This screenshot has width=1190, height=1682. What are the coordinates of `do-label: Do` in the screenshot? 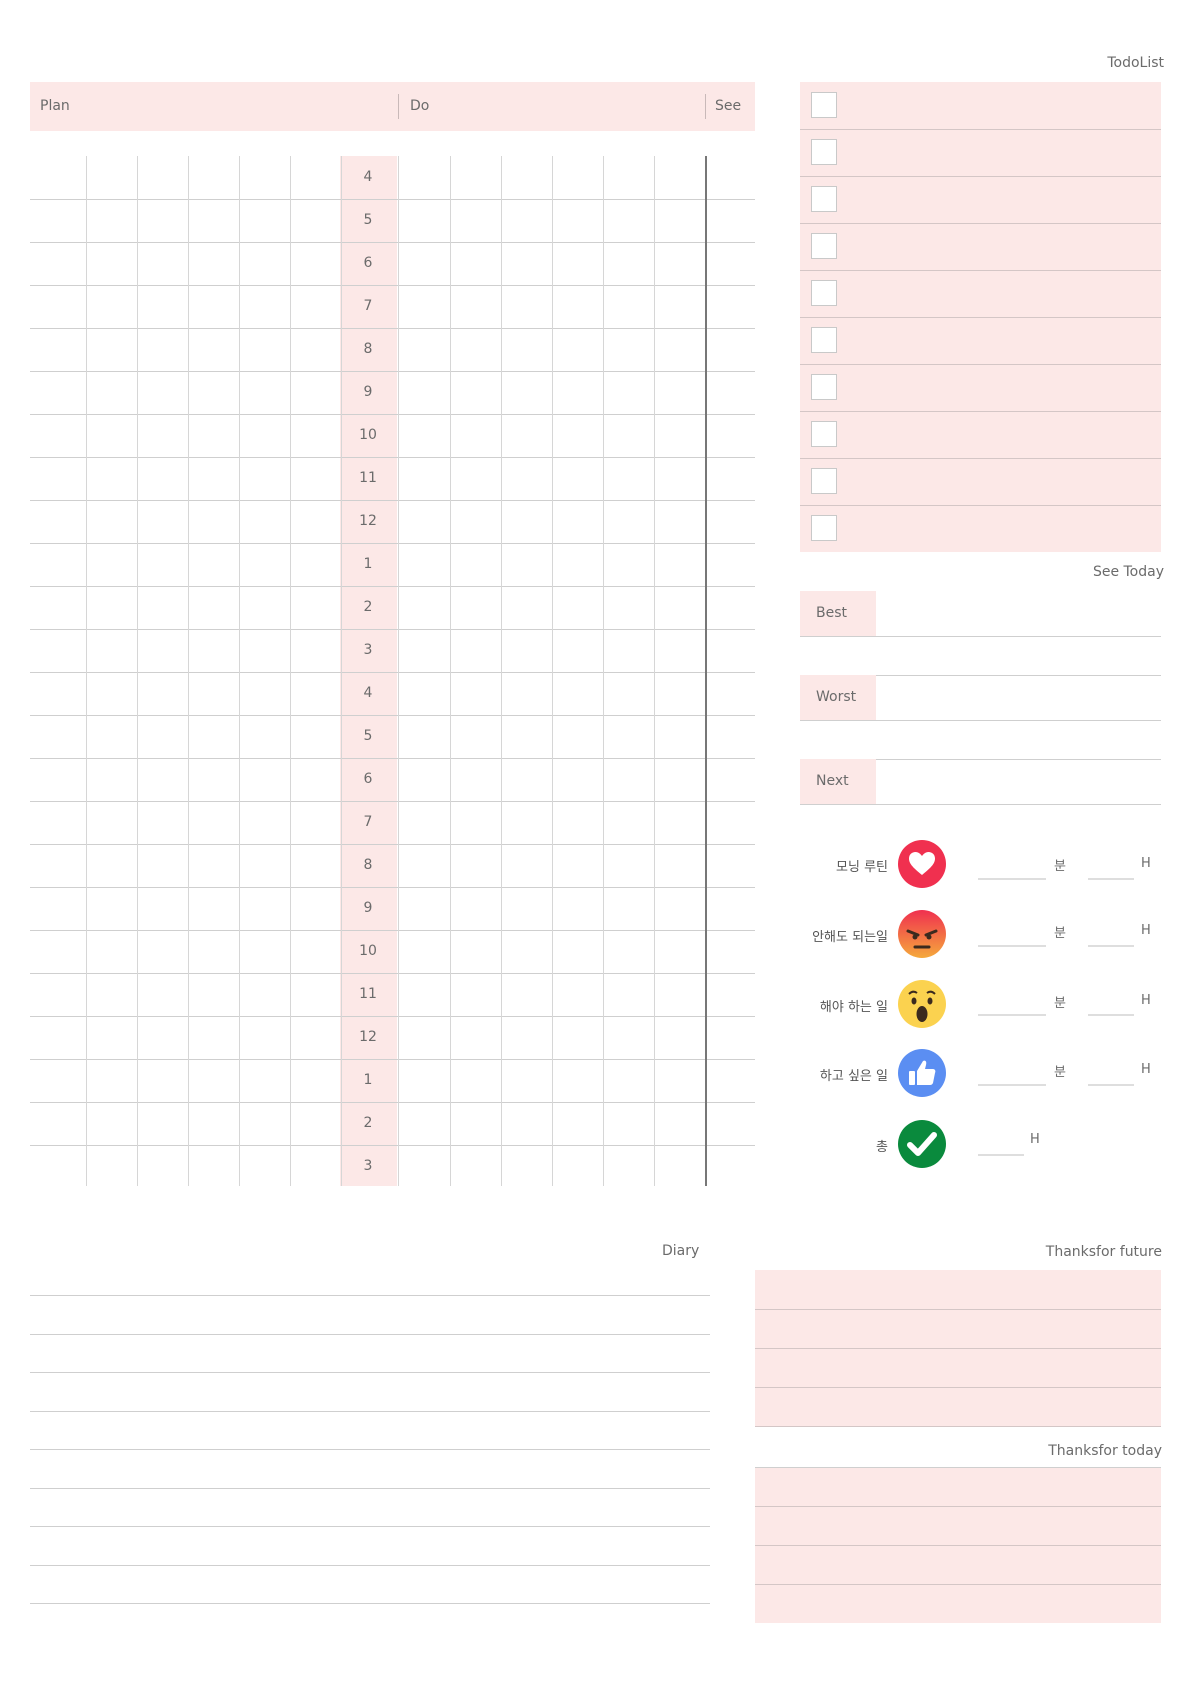 It's located at (420, 106).